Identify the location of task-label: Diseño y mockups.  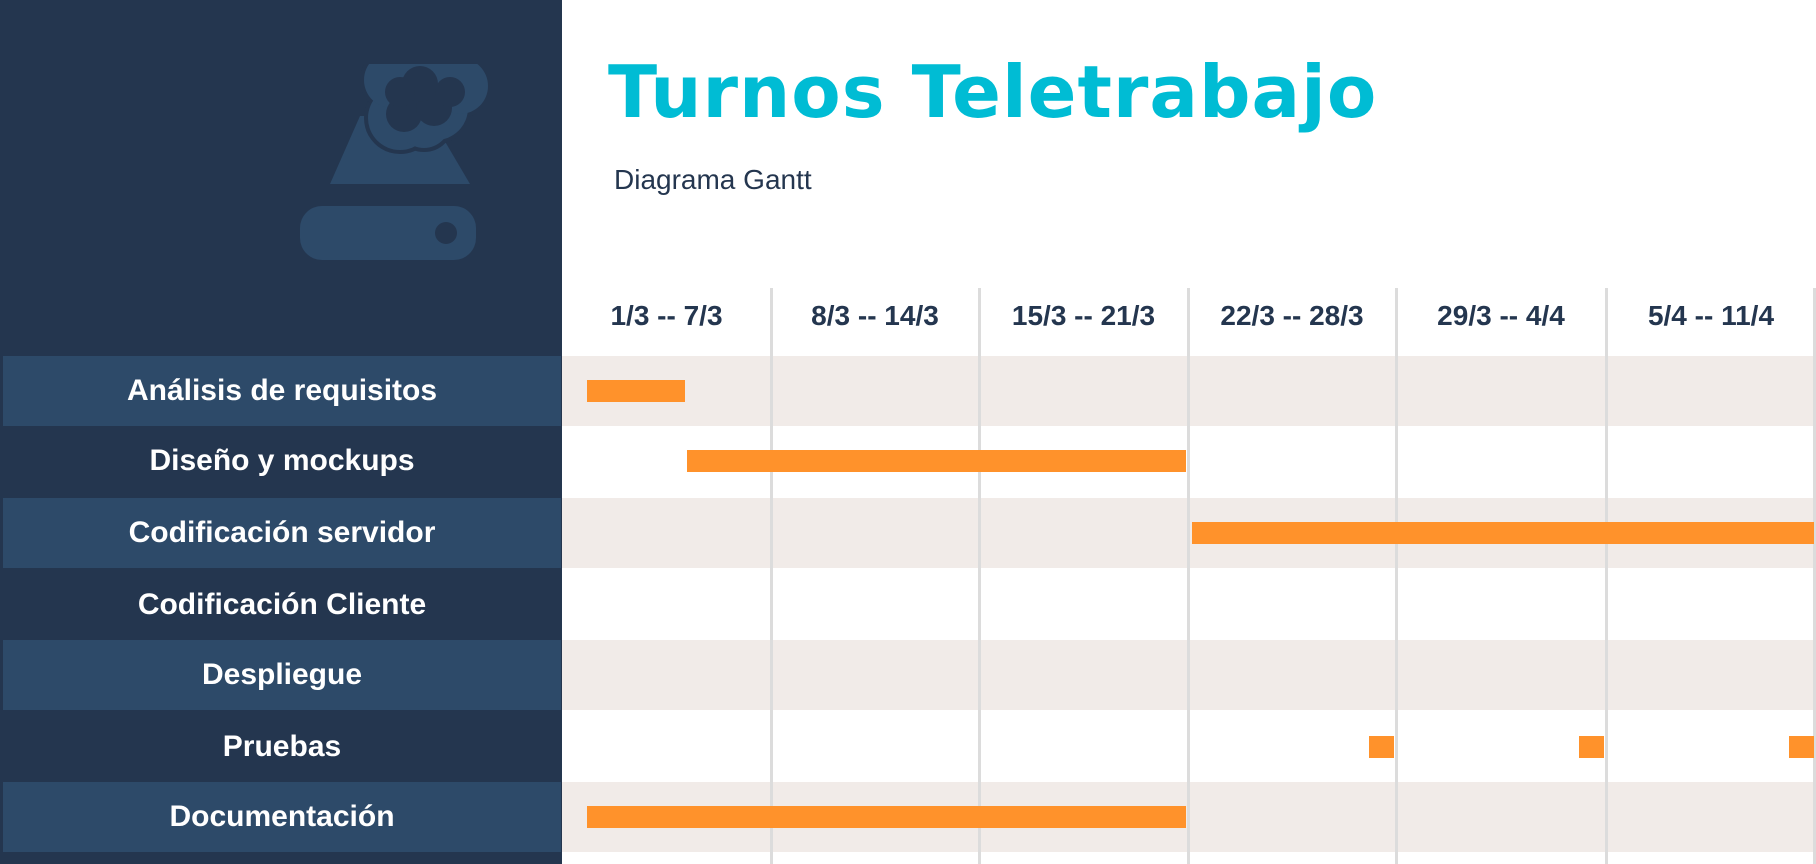
(282, 461).